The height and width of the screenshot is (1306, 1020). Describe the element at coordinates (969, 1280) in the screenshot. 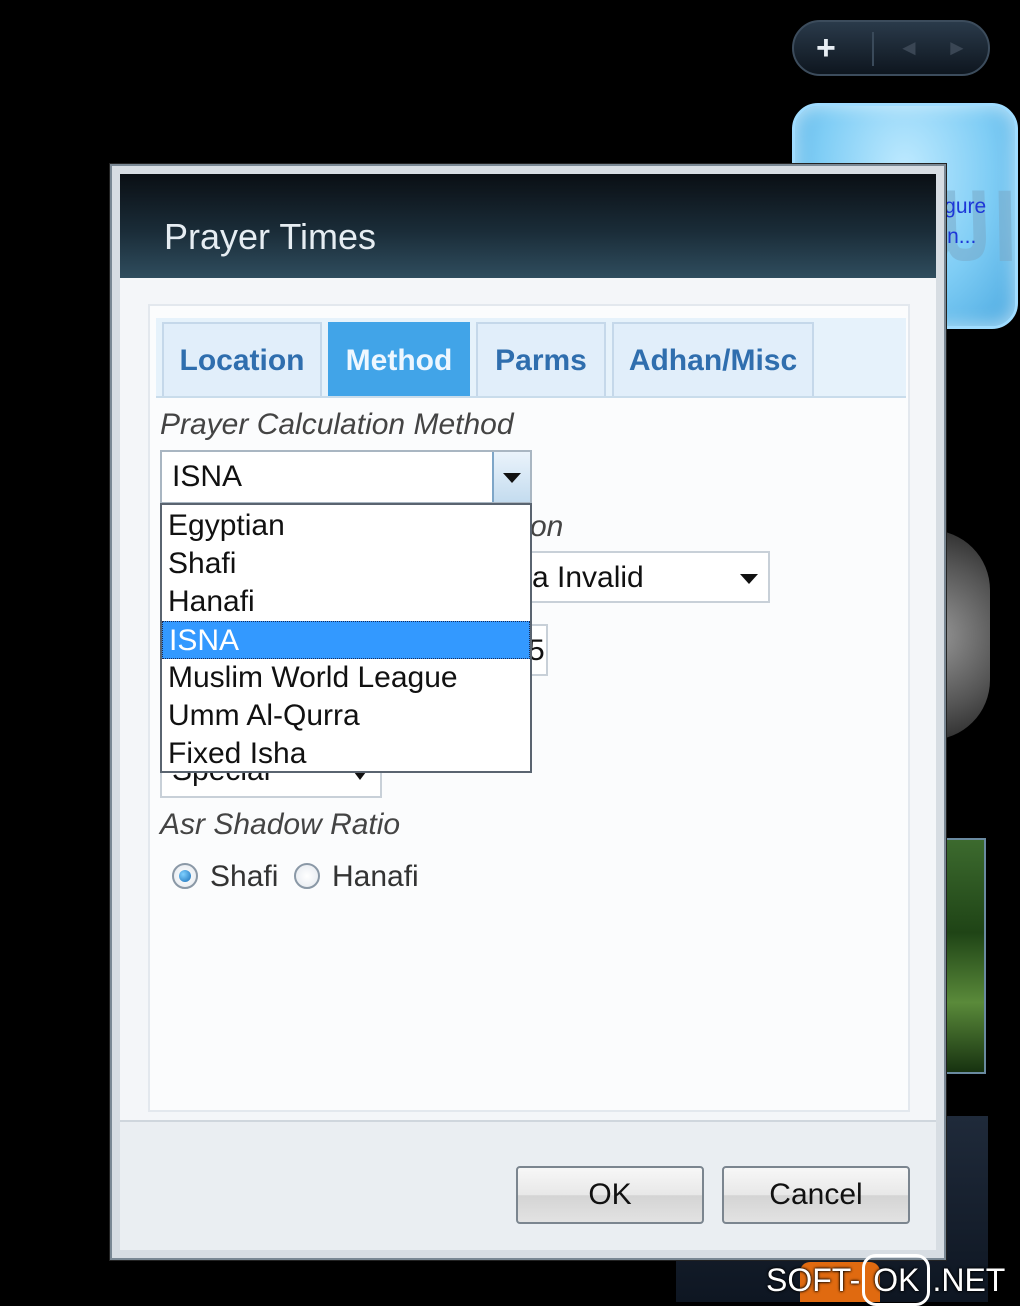

I see `watermark-right: .NET` at that location.